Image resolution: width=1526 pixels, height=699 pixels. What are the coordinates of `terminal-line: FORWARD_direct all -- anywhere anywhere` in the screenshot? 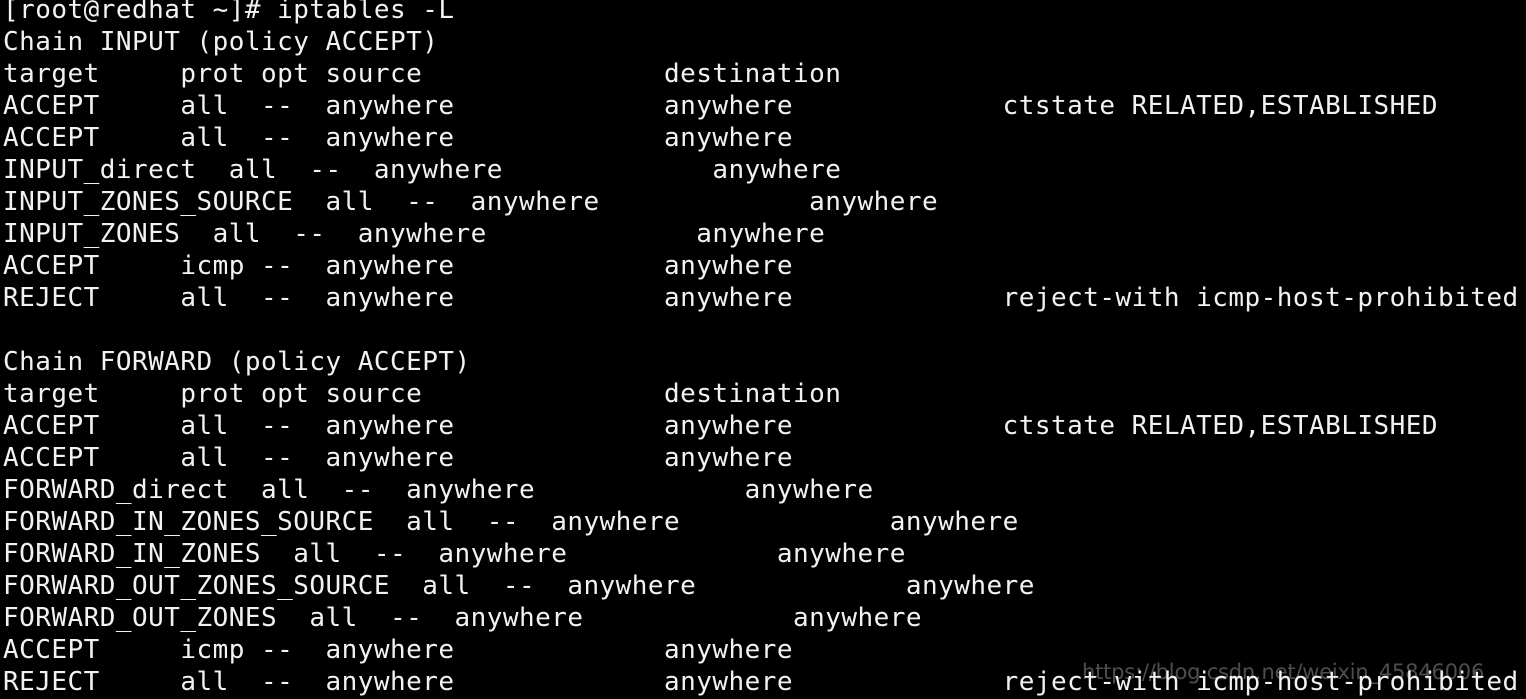 It's located at (503, 490).